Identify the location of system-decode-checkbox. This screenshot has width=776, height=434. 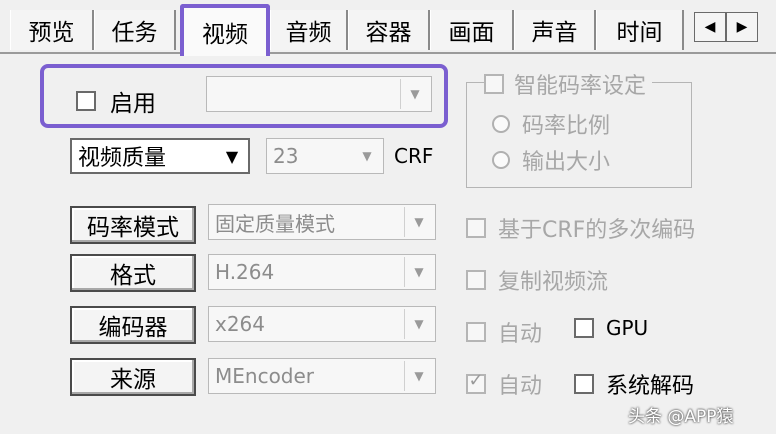
(584, 384).